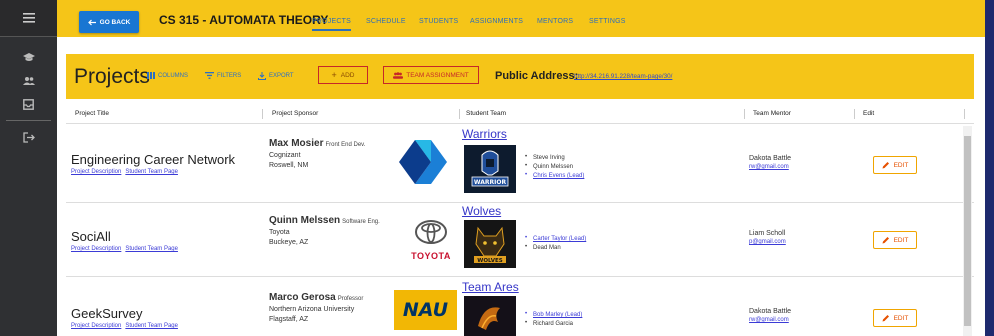 The image size is (994, 336). I want to click on team-name-link: Wolves, so click(481, 211).